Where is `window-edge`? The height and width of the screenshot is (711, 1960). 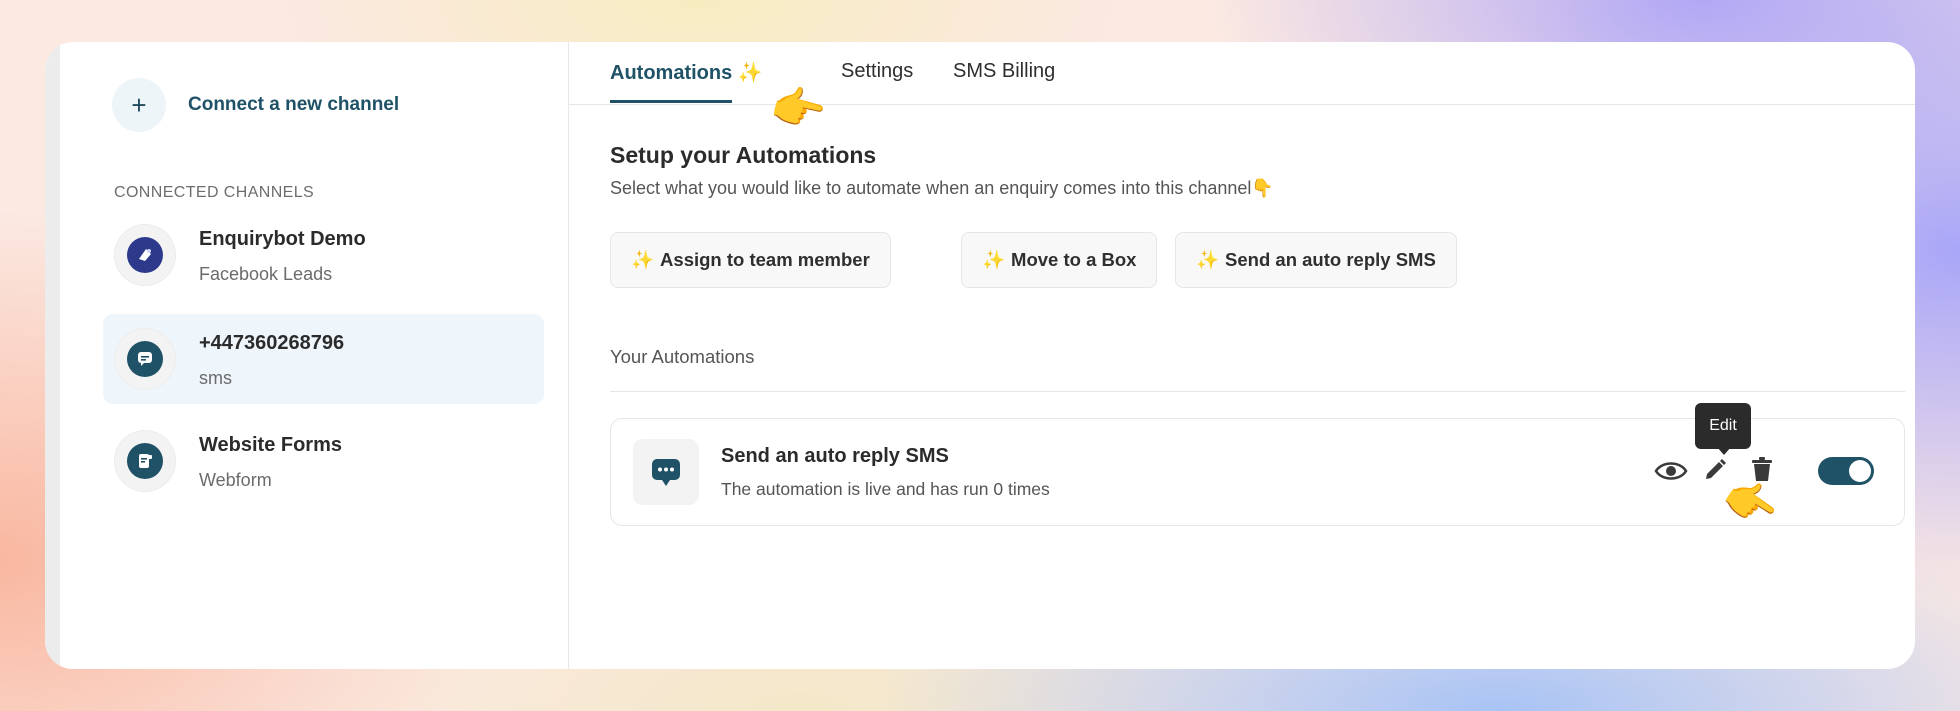
window-edge is located at coordinates (52, 355).